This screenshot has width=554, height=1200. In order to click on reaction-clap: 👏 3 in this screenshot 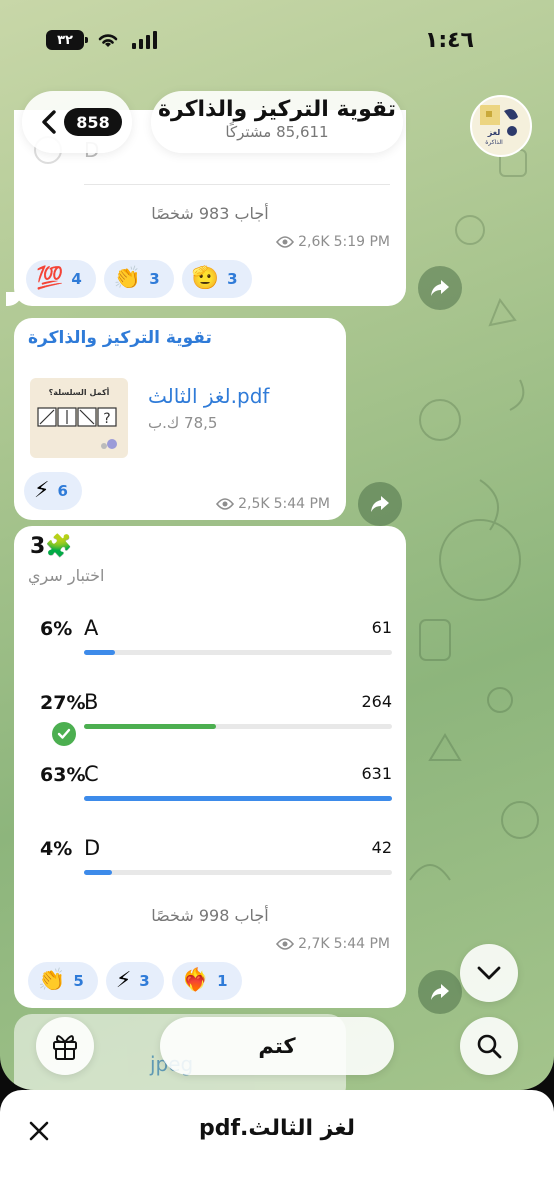, I will do `click(138, 279)`.